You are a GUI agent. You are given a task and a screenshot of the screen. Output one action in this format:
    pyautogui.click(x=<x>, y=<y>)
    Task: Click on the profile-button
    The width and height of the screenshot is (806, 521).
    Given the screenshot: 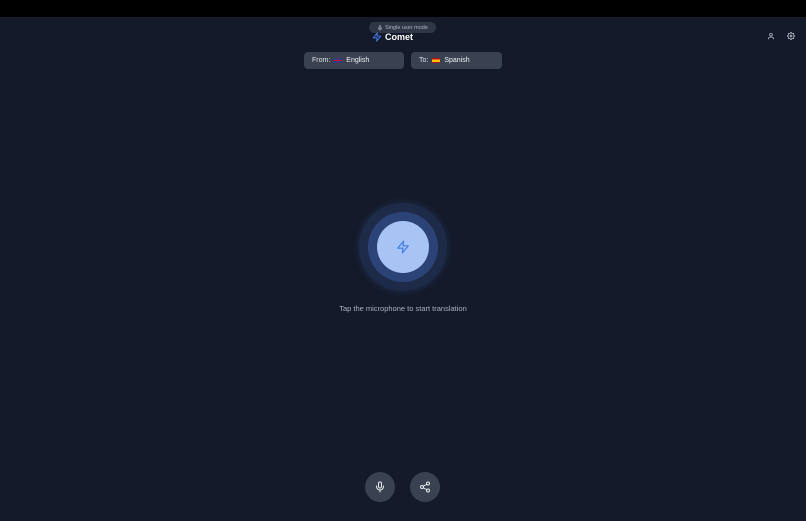 What is the action you would take?
    pyautogui.click(x=771, y=36)
    